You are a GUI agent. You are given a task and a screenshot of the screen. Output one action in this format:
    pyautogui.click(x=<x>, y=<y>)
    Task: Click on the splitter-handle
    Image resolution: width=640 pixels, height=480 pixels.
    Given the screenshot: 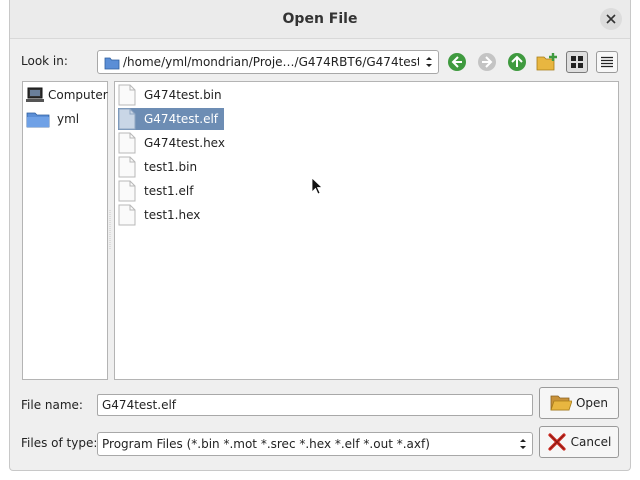 What is the action you would take?
    pyautogui.click(x=110, y=230)
    